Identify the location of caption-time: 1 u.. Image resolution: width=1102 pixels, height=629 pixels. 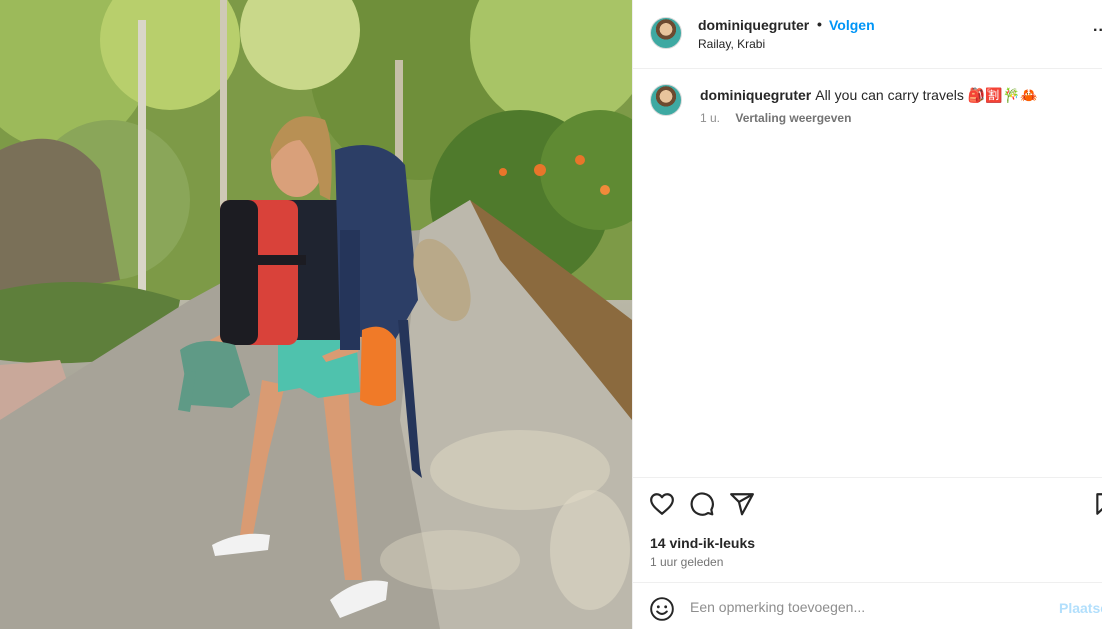
(710, 118).